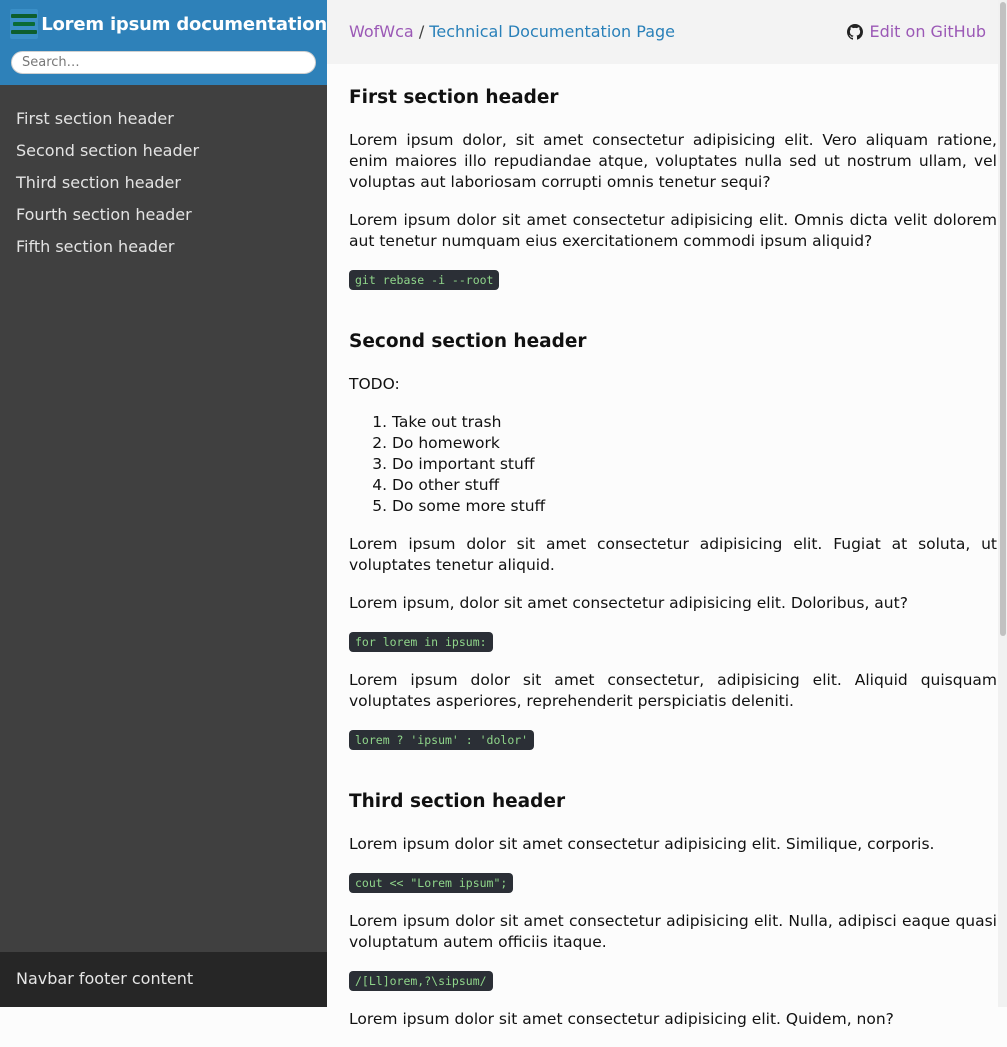 The height and width of the screenshot is (1047, 1007). Describe the element at coordinates (694, 443) in the screenshot. I see `list-item: Do homework` at that location.